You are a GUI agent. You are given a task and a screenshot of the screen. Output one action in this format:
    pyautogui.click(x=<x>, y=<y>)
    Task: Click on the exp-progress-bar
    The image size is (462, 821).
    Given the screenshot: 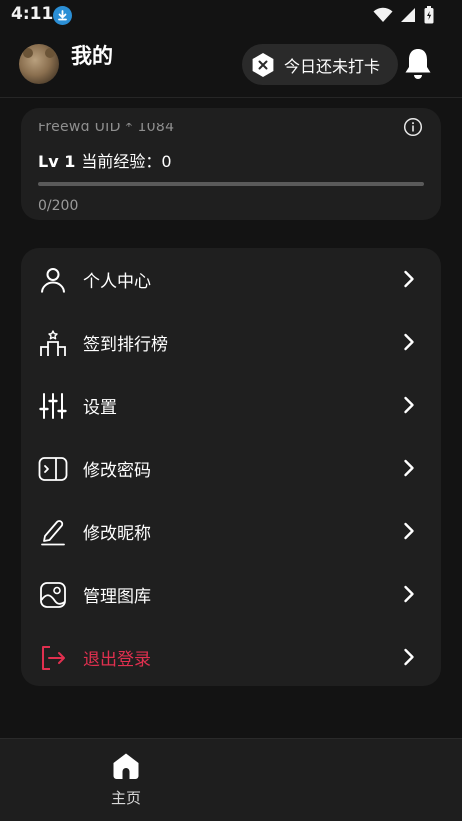 What is the action you would take?
    pyautogui.click(x=231, y=184)
    